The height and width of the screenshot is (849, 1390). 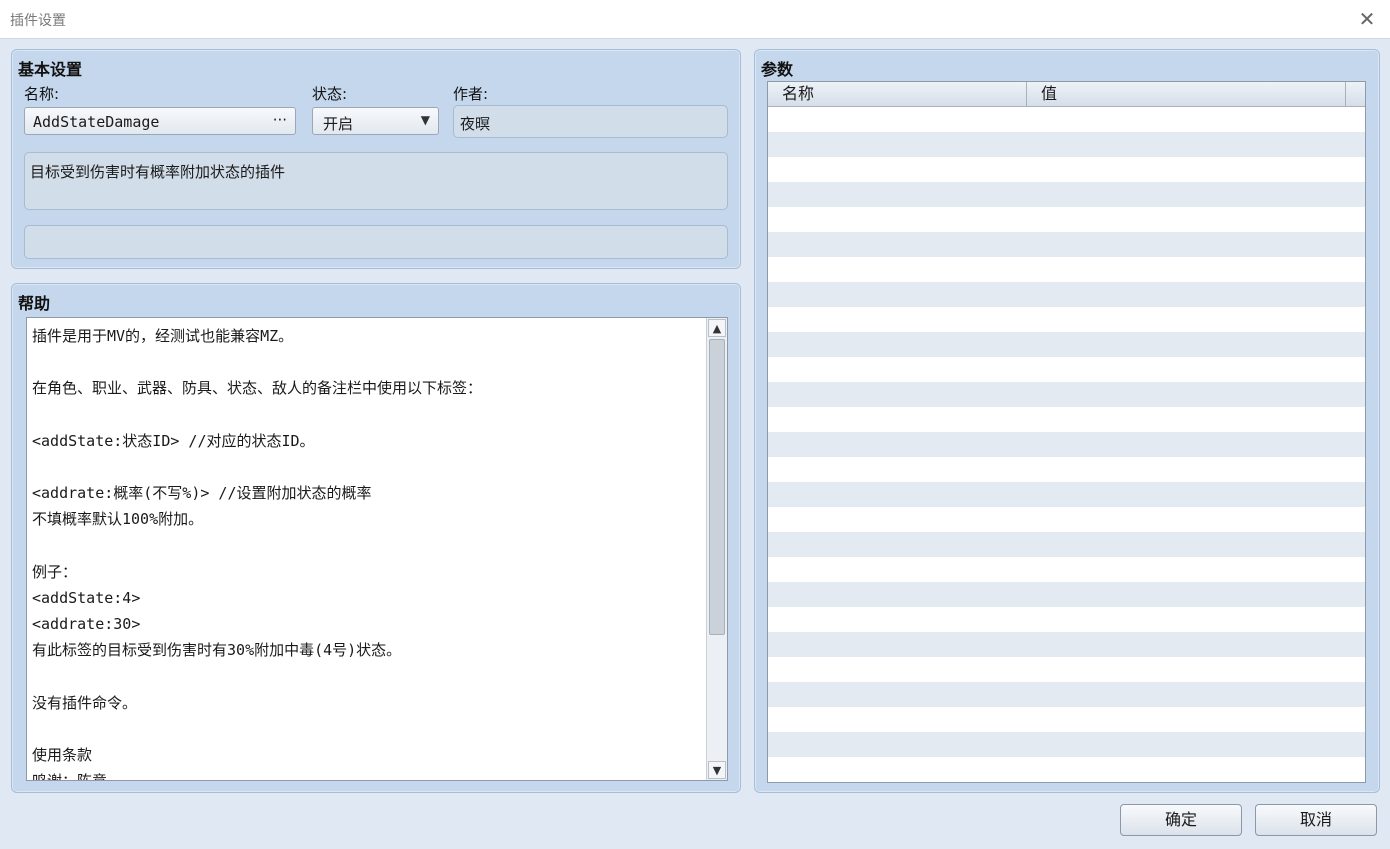 What do you see at coordinates (217, 650) in the screenshot?
I see `help-line: 有此标签的目标受到伤害时有30%附加中毒(4号)状态。` at bounding box center [217, 650].